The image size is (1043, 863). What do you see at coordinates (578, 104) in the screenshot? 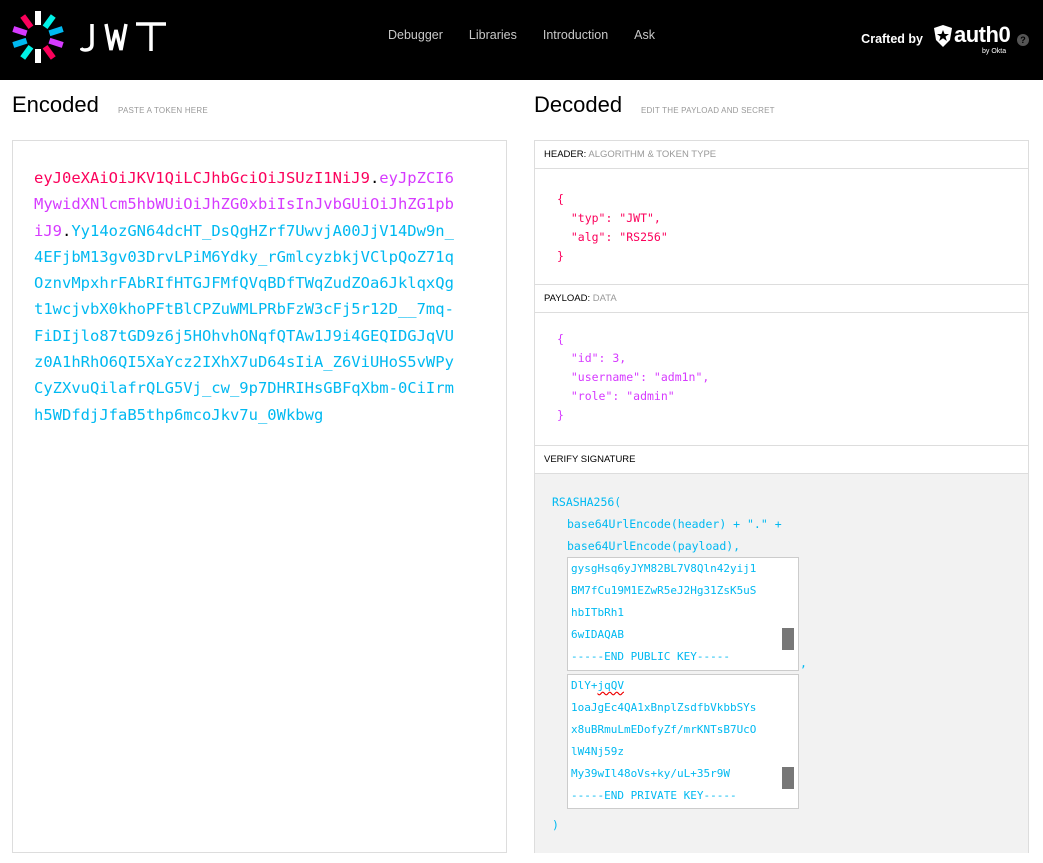
I see `decoded-title: Decoded` at bounding box center [578, 104].